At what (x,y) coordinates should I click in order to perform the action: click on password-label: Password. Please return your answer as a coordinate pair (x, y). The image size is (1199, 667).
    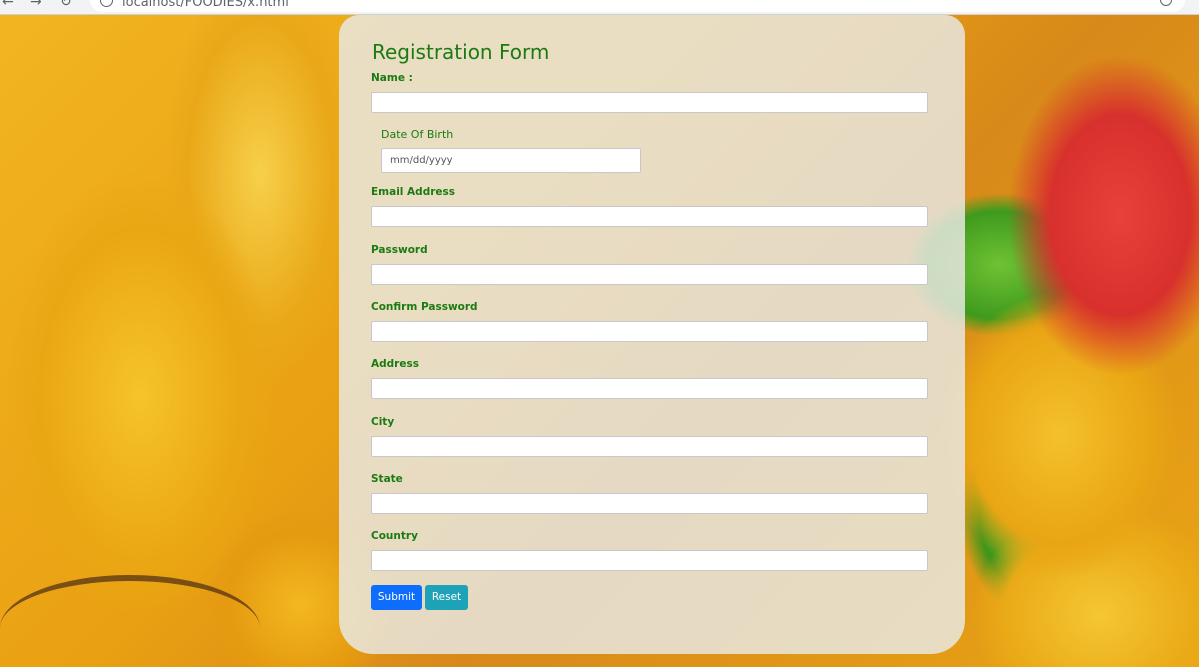
    Looking at the image, I should click on (399, 250).